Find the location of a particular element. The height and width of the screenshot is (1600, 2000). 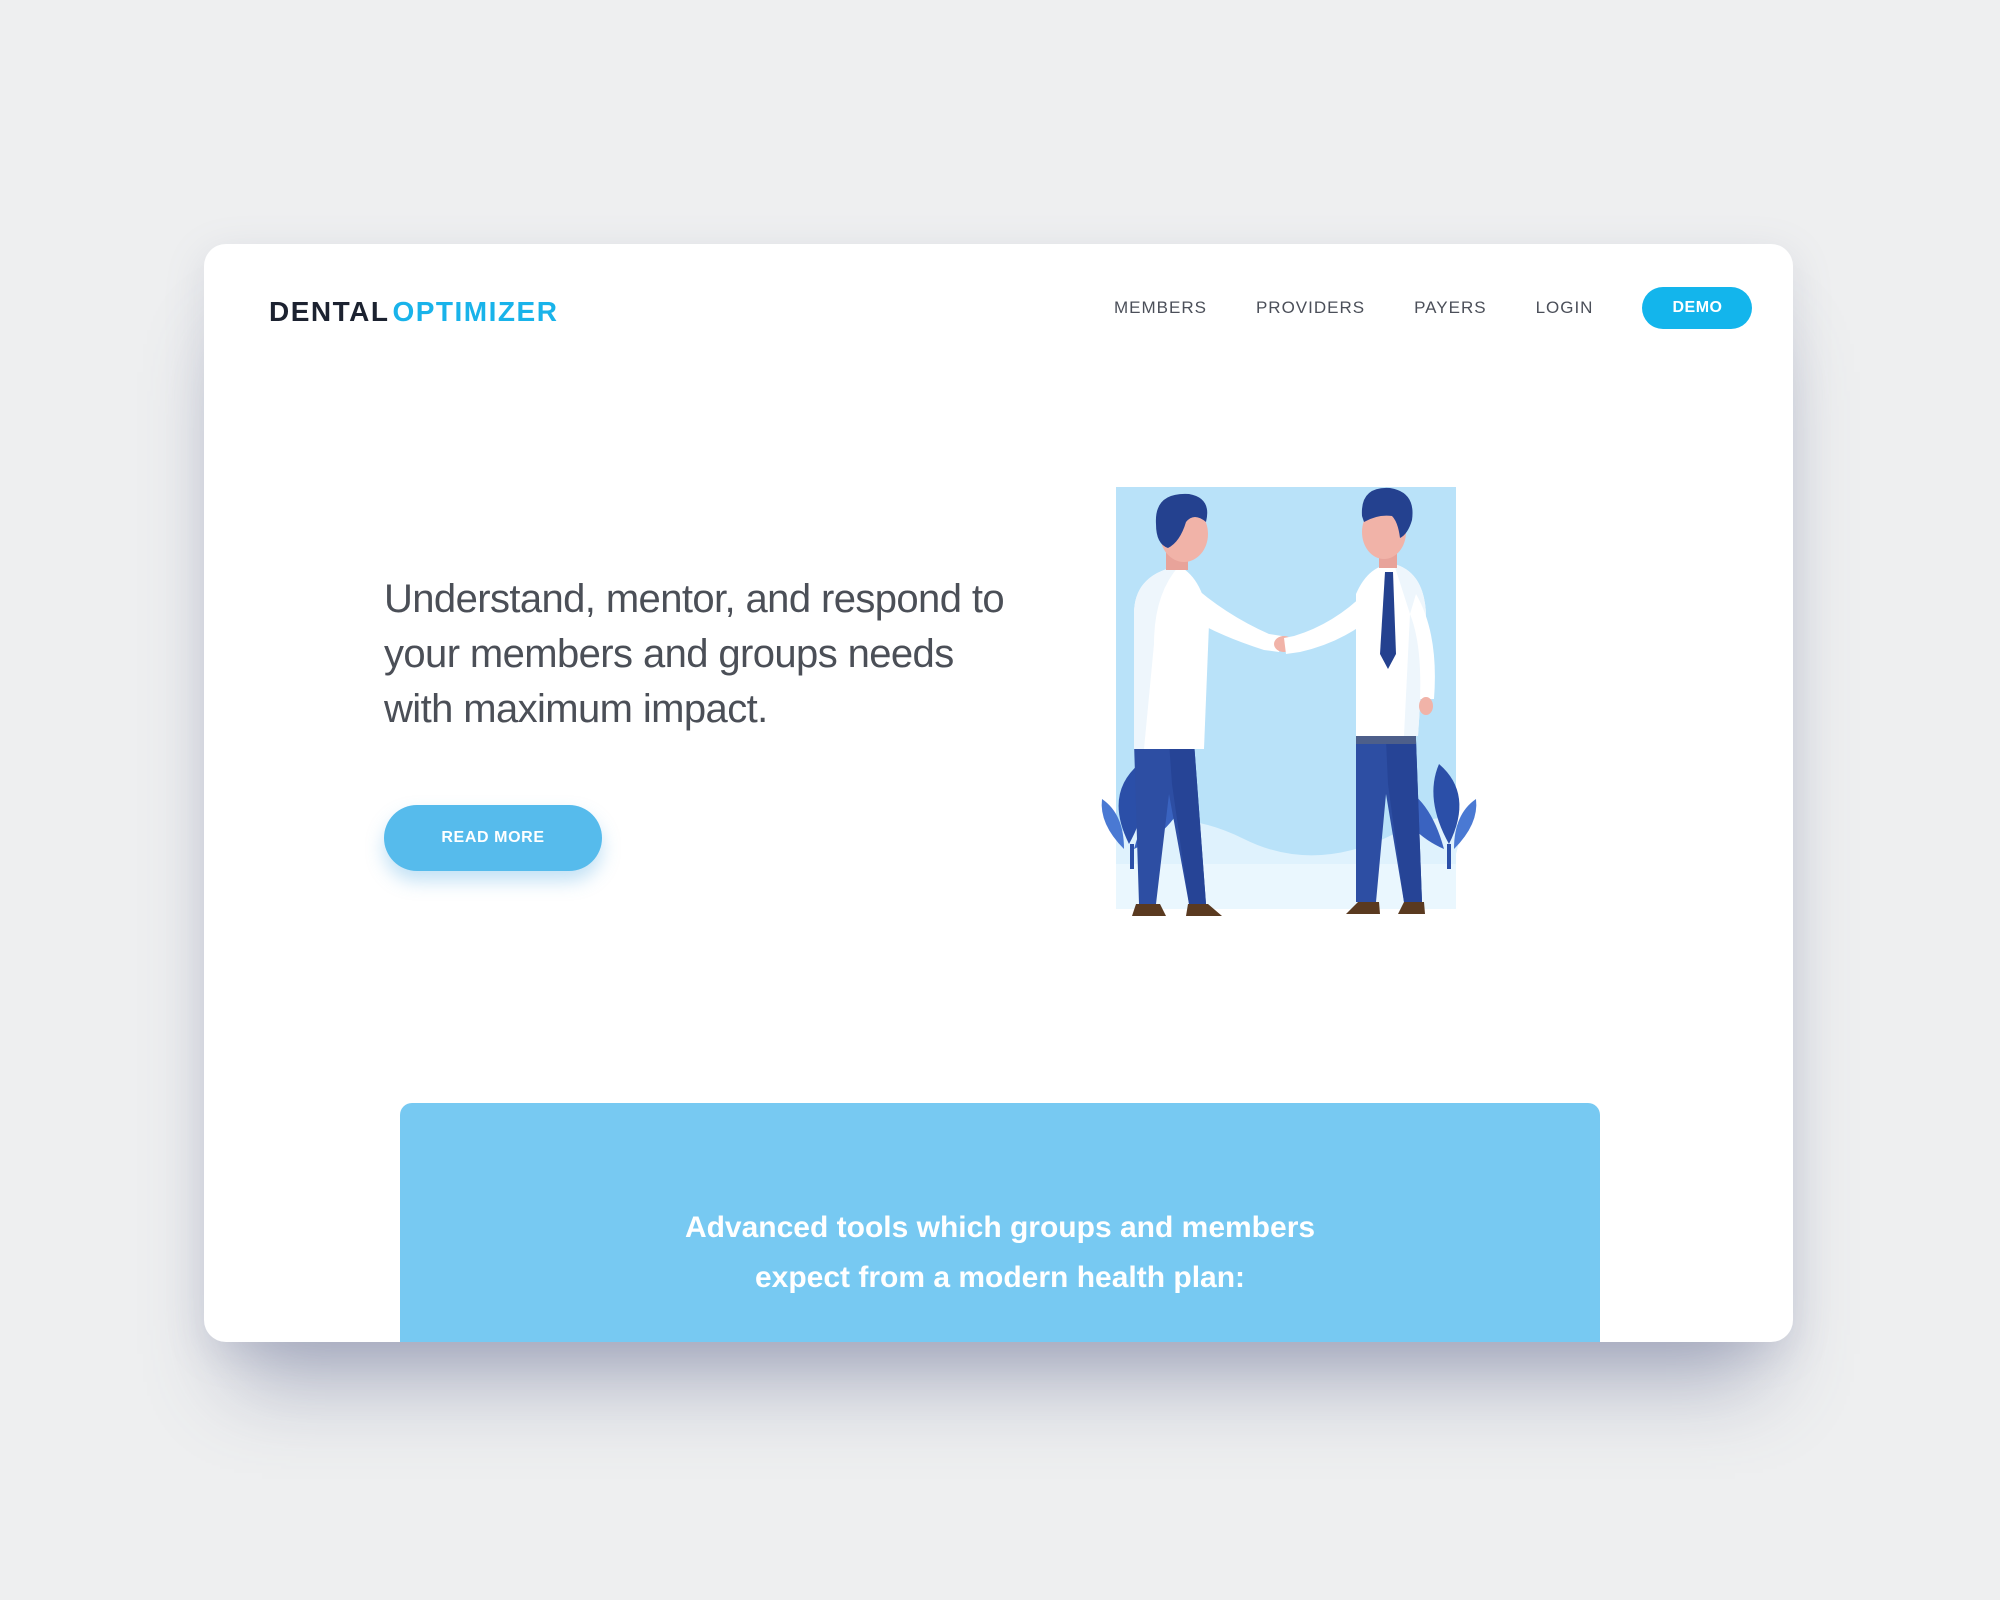

logo-text-optimizer: OPTIMIZER is located at coordinates (475, 311).